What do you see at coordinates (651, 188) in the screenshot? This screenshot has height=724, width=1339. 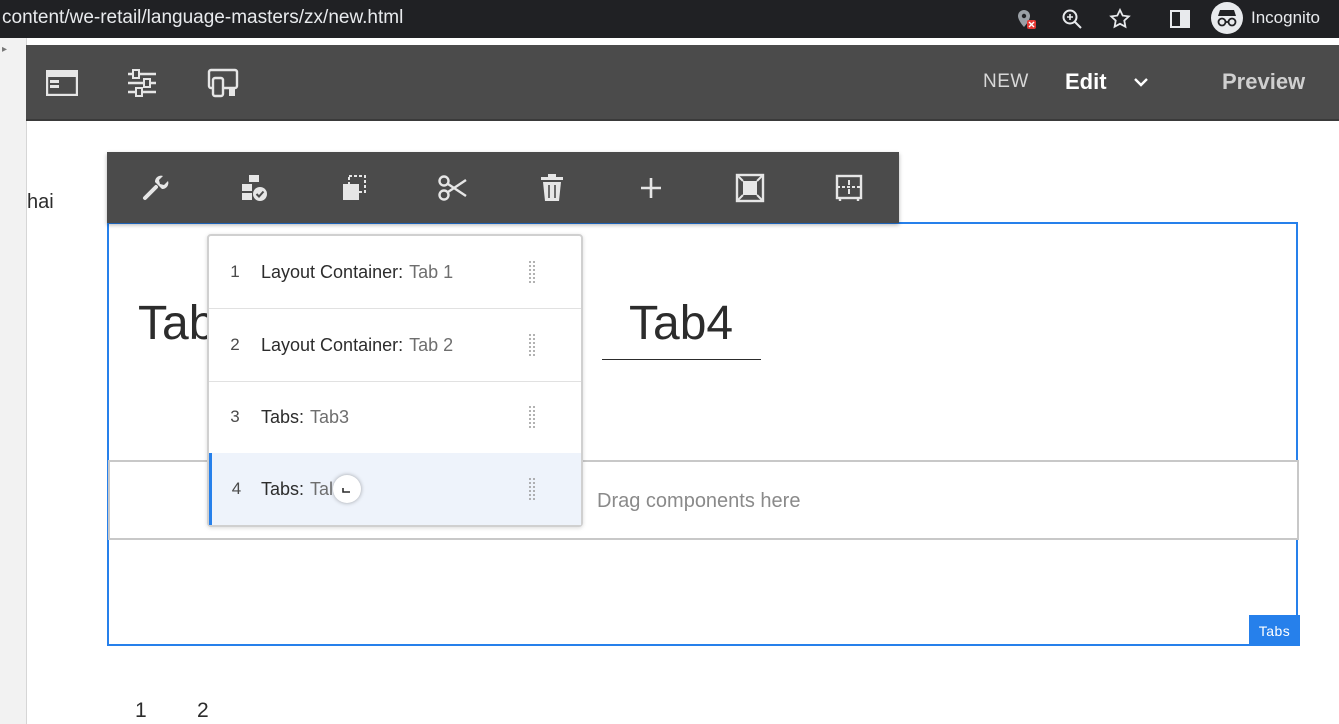 I see `insert-icon` at bounding box center [651, 188].